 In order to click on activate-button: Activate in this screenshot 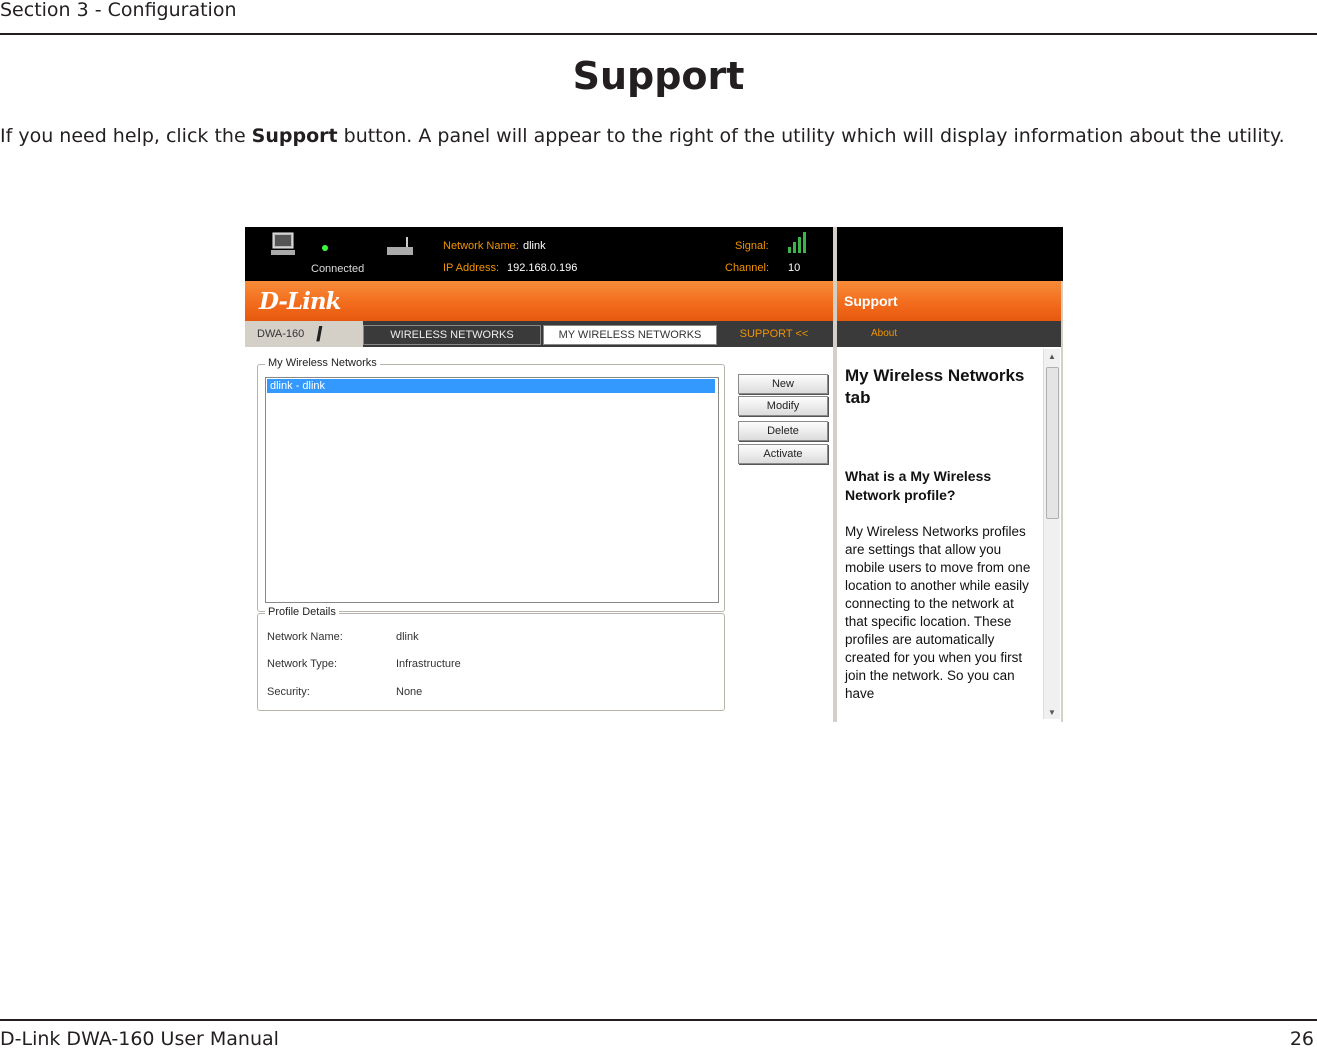, I will do `click(783, 454)`.